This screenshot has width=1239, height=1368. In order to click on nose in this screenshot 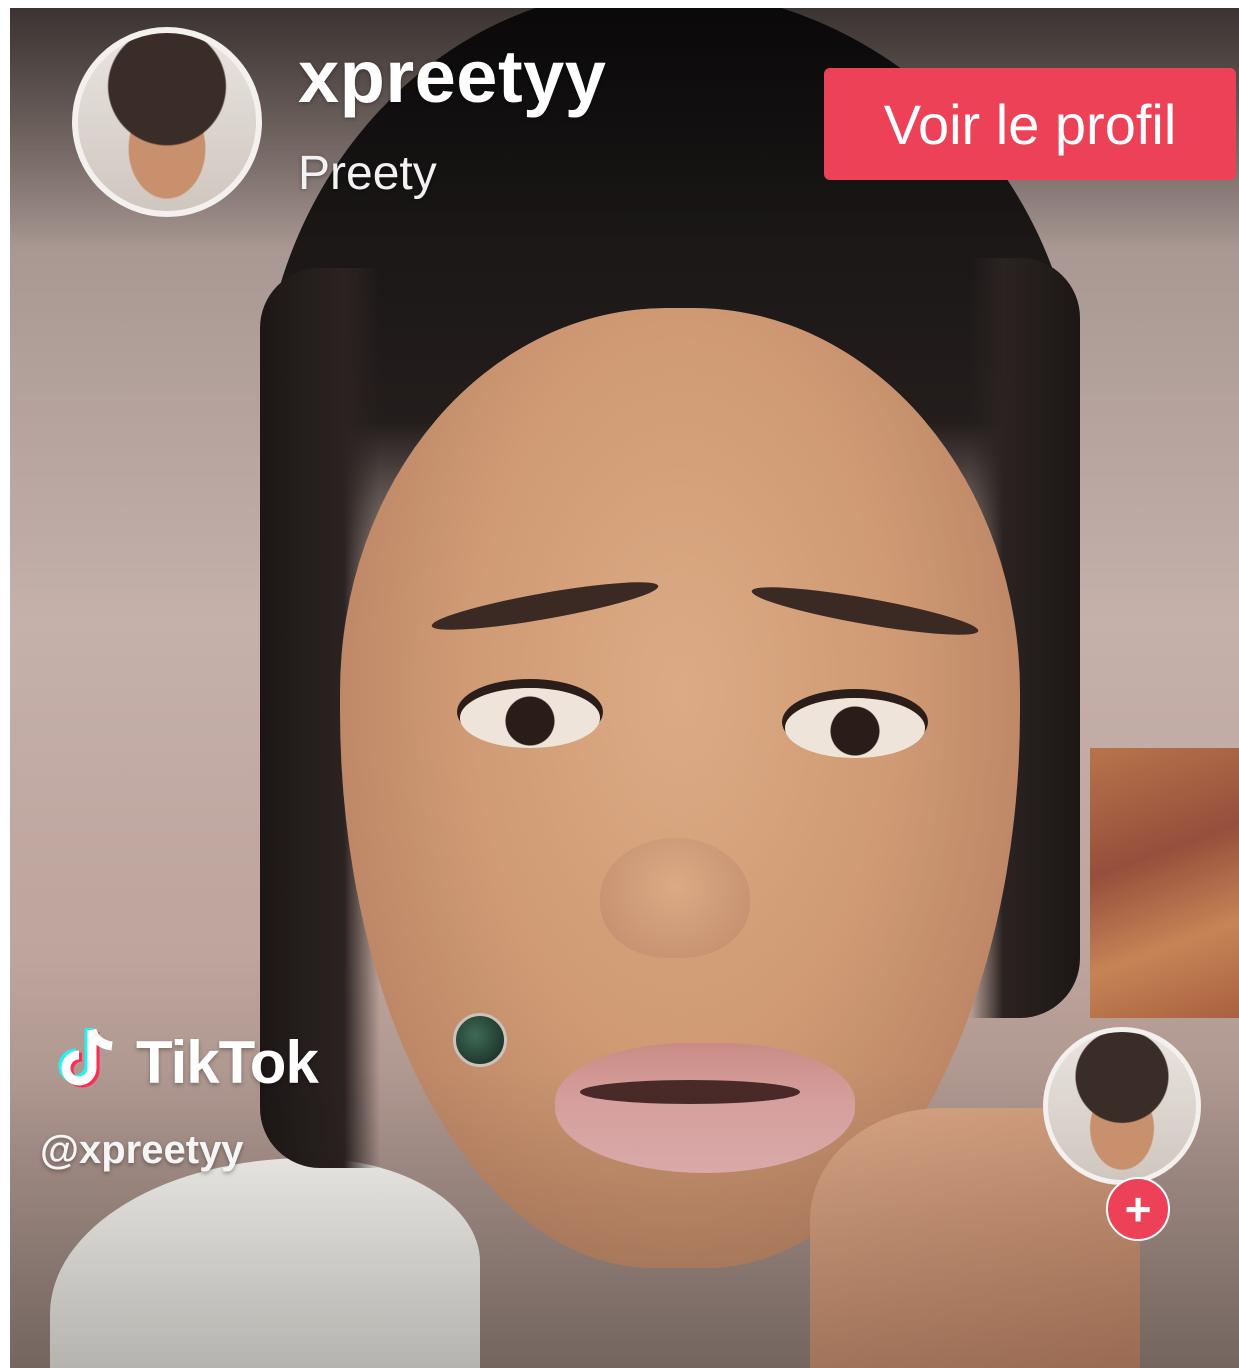, I will do `click(675, 898)`.